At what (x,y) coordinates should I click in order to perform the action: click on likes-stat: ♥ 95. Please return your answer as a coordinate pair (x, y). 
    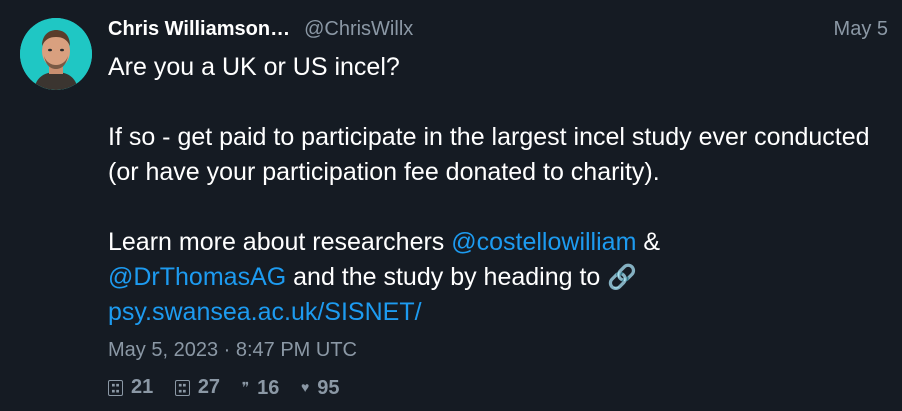
    Looking at the image, I should click on (320, 387).